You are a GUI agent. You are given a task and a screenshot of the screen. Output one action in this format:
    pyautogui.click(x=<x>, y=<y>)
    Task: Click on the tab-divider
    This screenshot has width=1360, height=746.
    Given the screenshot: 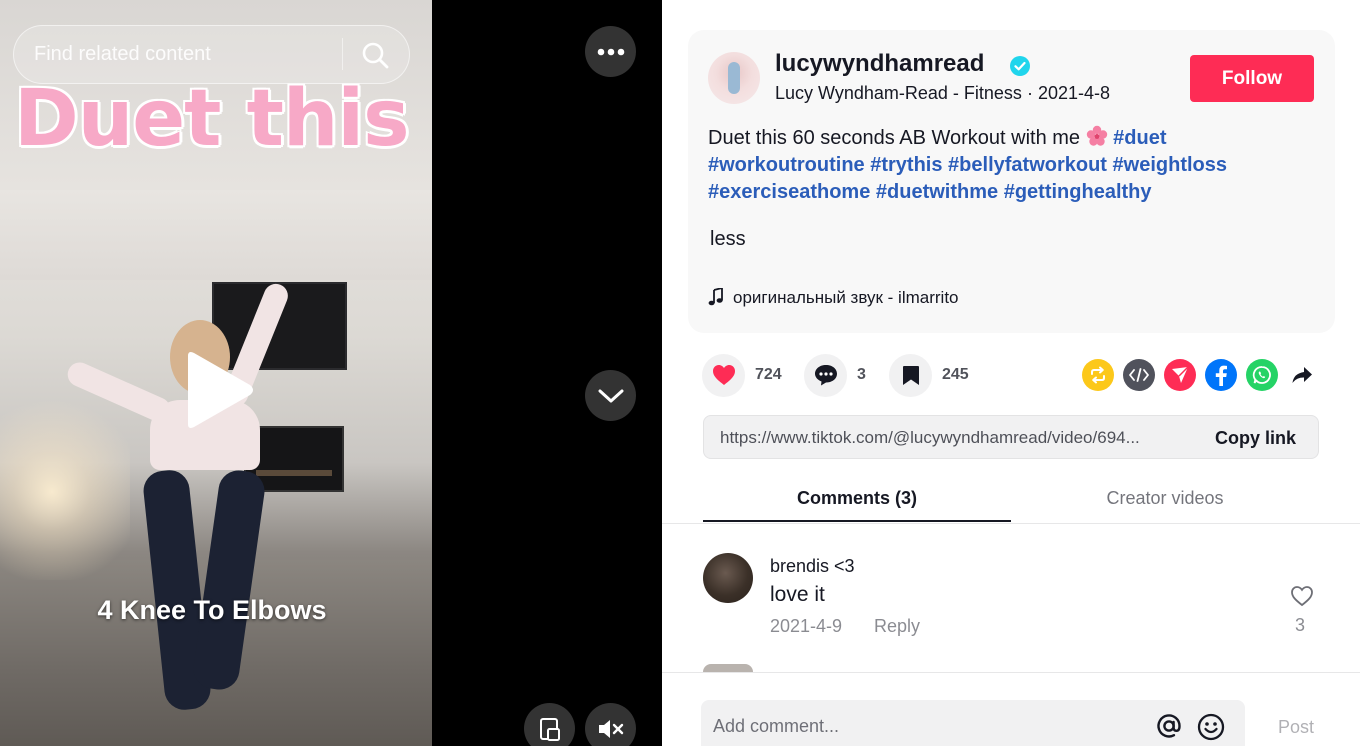 What is the action you would take?
    pyautogui.click(x=1011, y=523)
    